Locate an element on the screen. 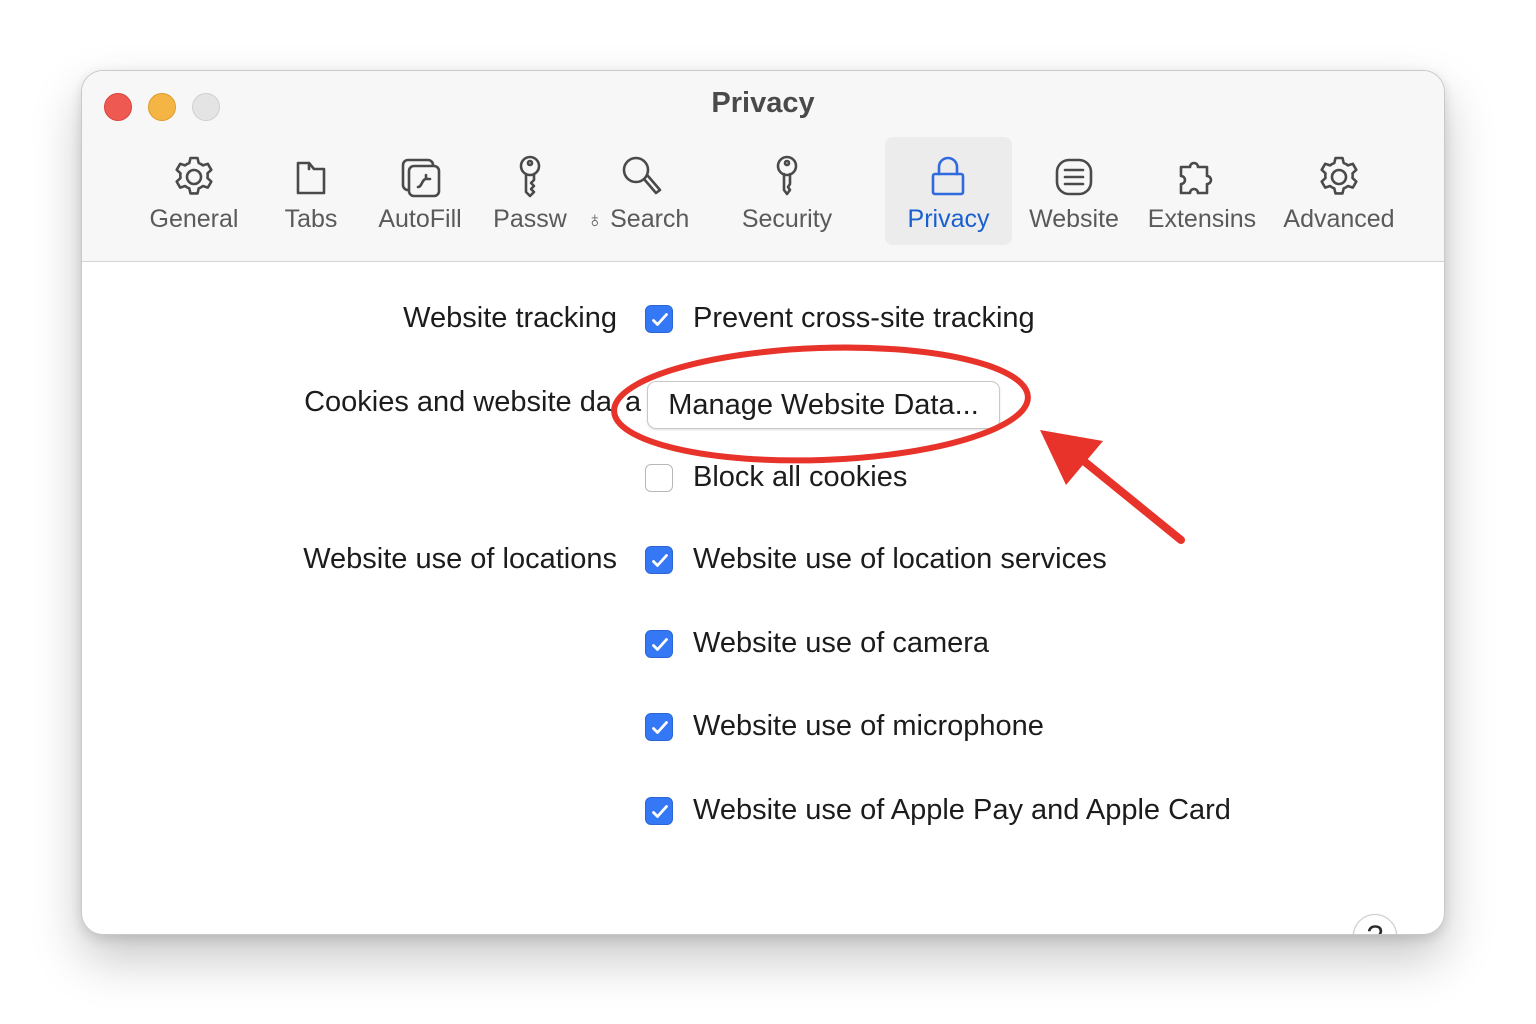 Image resolution: width=1536 pixels, height=1024 pixels. tab-label: ♁ Search is located at coordinates (638, 219).